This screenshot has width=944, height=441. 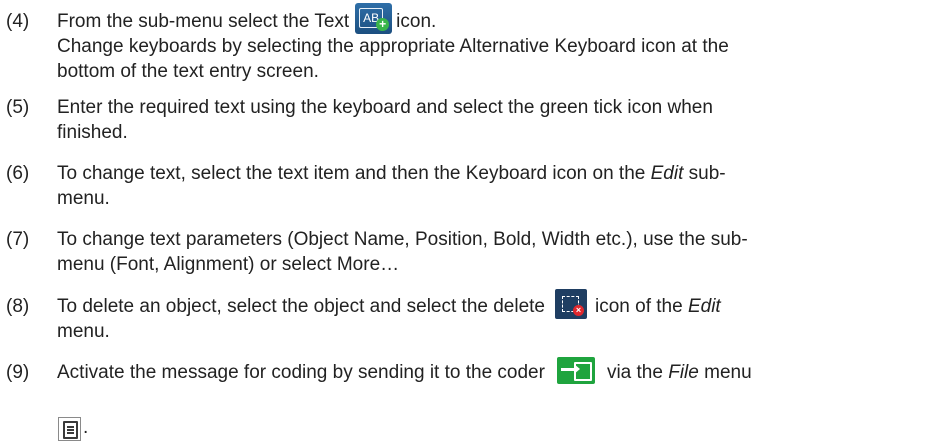 What do you see at coordinates (582, 372) in the screenshot?
I see `document-shape-icon` at bounding box center [582, 372].